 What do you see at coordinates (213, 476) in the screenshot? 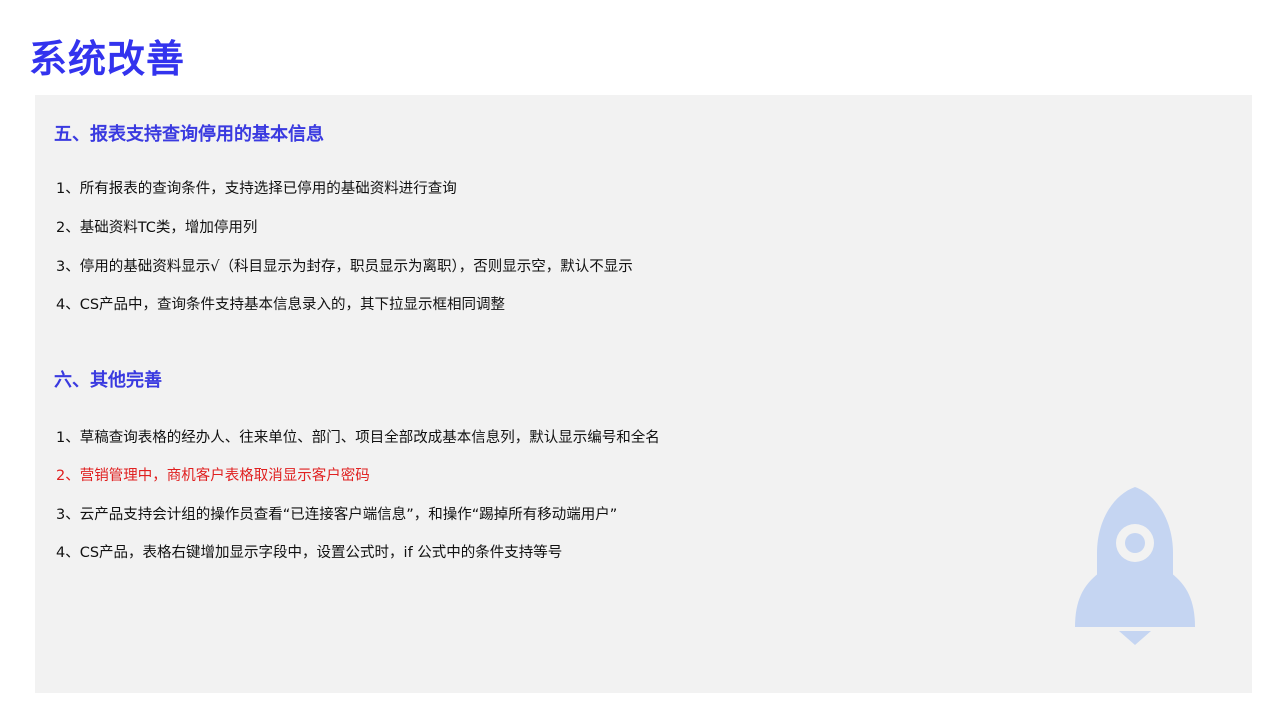
I see `list-item-highlighted: 2、营销管理中，商机客户表格取消显示客户密码` at bounding box center [213, 476].